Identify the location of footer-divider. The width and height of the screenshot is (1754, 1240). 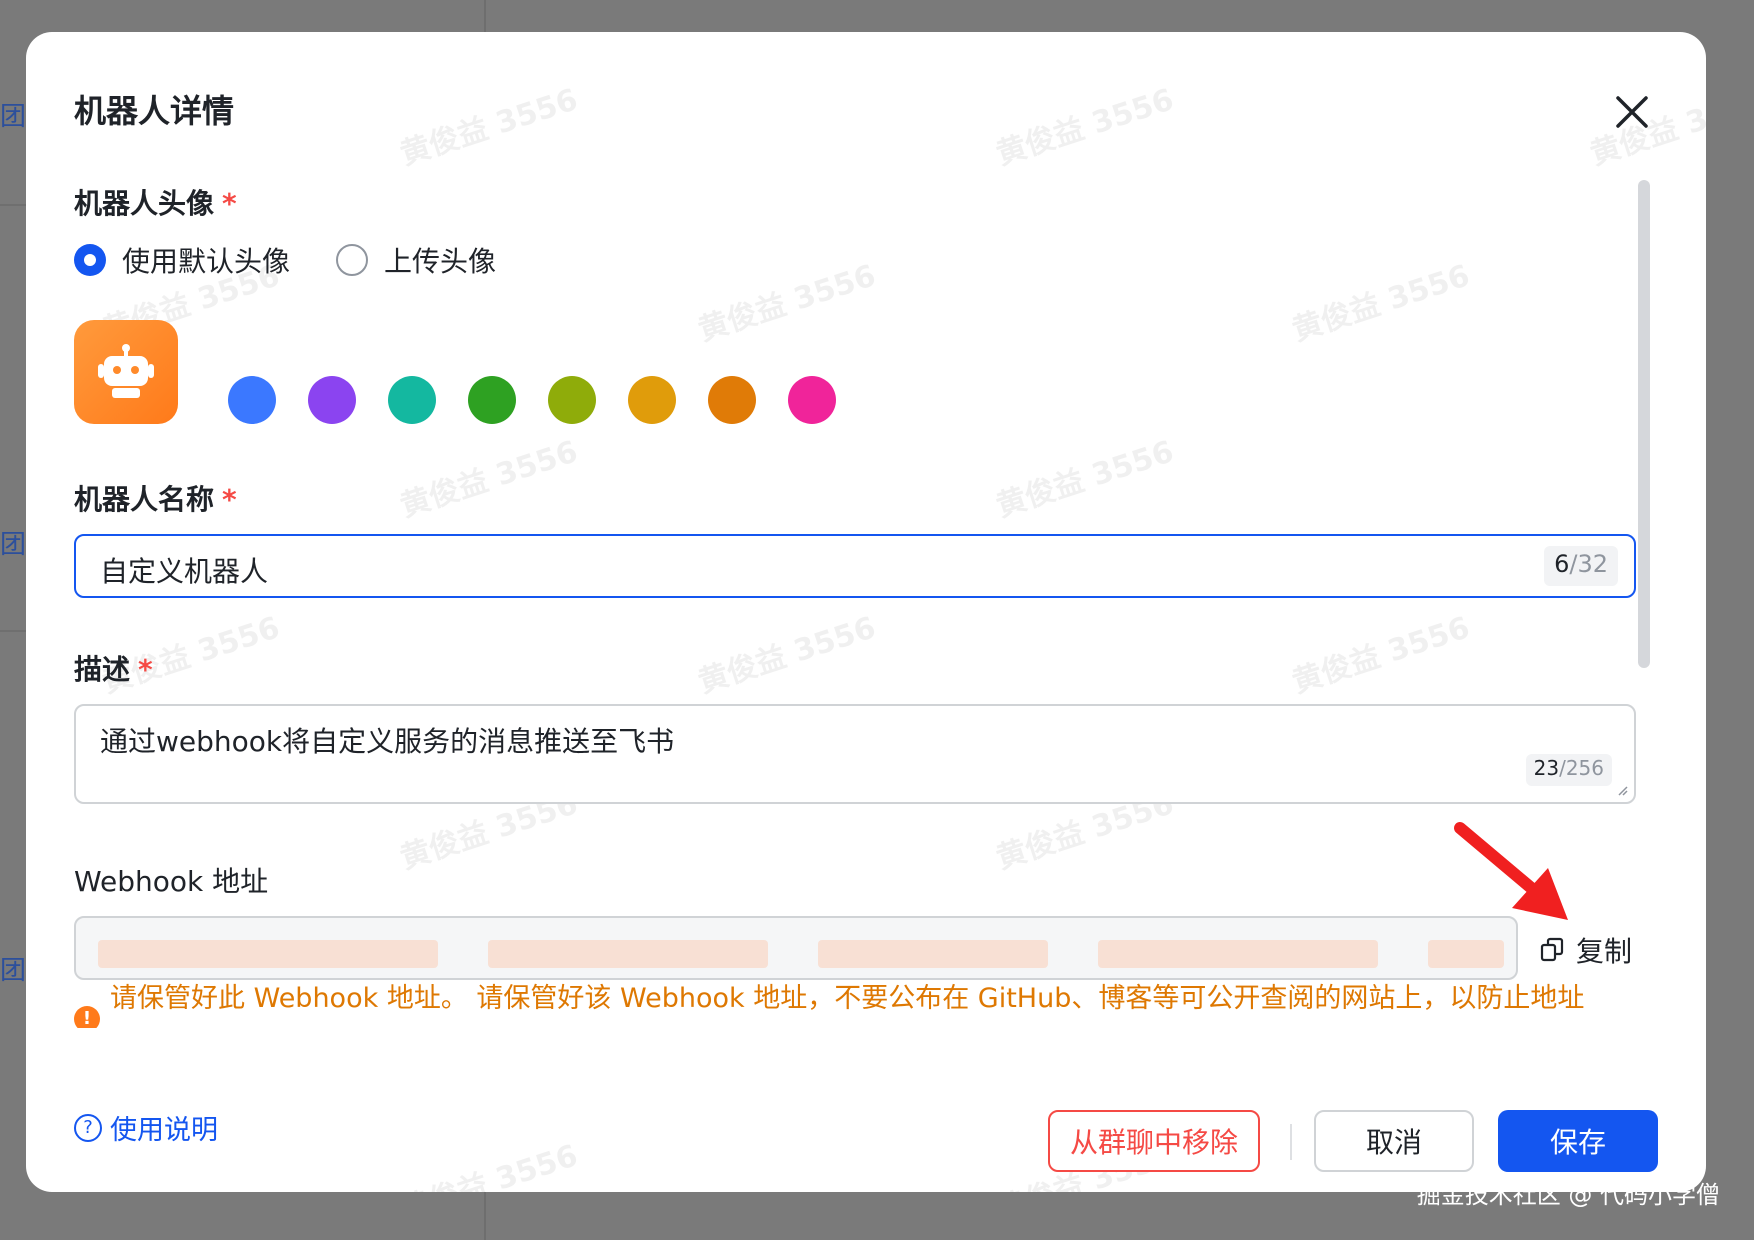
(1291, 1142).